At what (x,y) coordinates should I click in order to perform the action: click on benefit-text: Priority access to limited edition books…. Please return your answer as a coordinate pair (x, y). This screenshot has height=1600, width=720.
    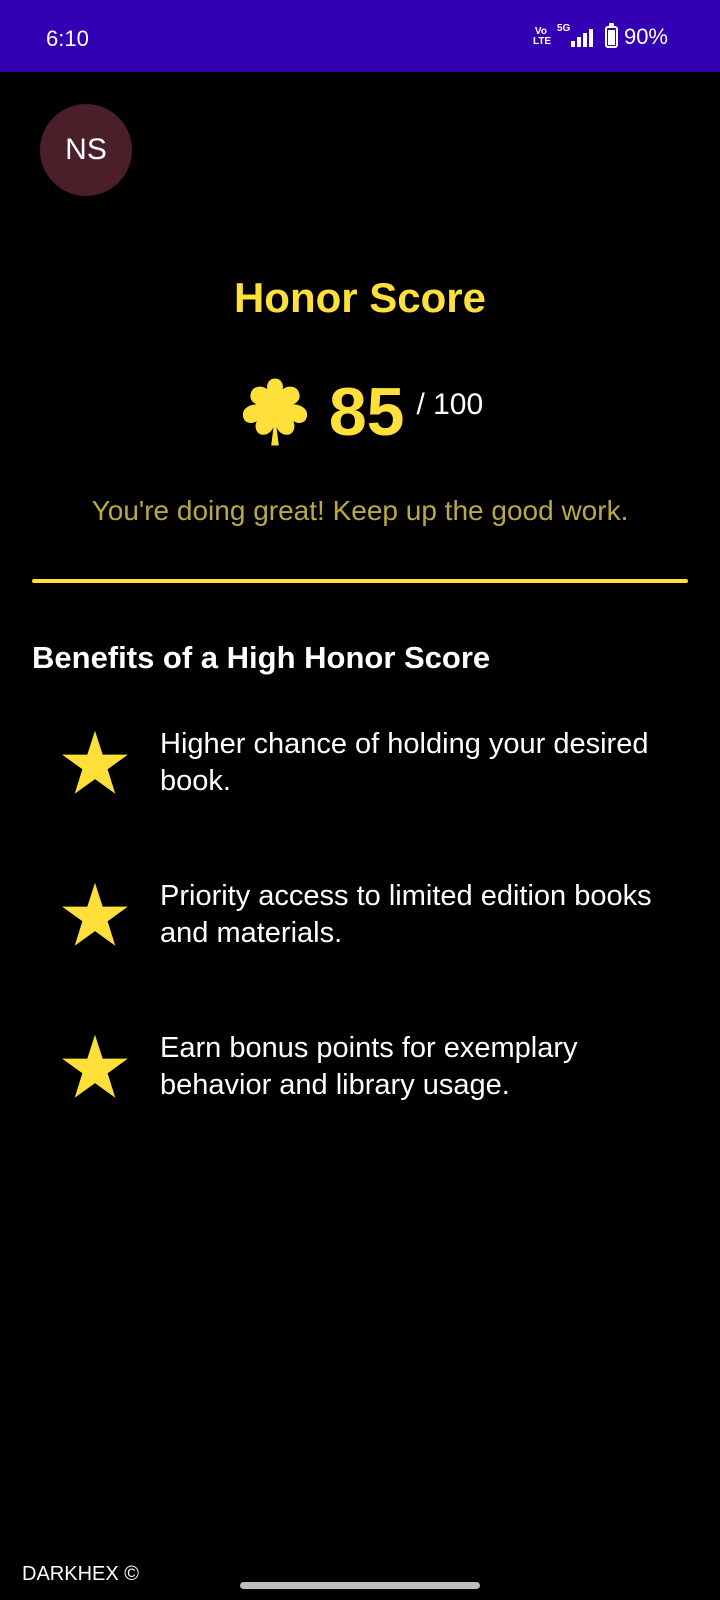
    Looking at the image, I should click on (406, 914).